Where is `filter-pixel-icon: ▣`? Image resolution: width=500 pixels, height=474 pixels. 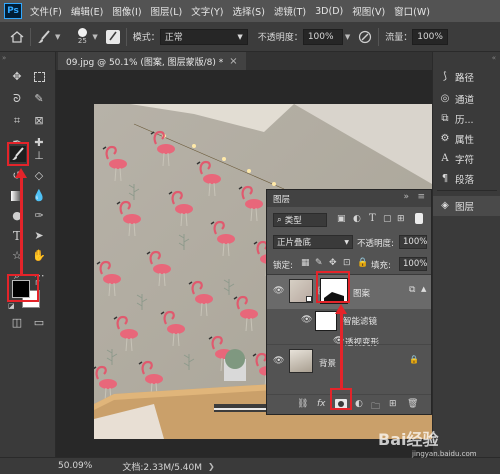 filter-pixel-icon: ▣ is located at coordinates (341, 219).